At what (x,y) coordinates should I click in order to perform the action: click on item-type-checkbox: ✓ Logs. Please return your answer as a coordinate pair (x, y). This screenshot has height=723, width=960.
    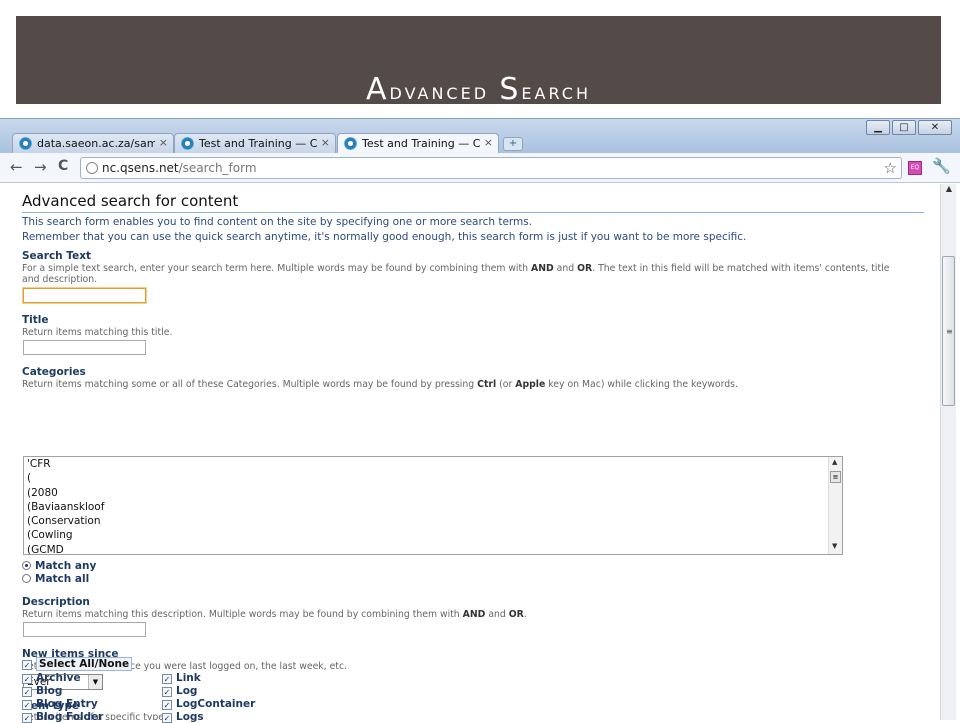
    Looking at the image, I should click on (183, 717).